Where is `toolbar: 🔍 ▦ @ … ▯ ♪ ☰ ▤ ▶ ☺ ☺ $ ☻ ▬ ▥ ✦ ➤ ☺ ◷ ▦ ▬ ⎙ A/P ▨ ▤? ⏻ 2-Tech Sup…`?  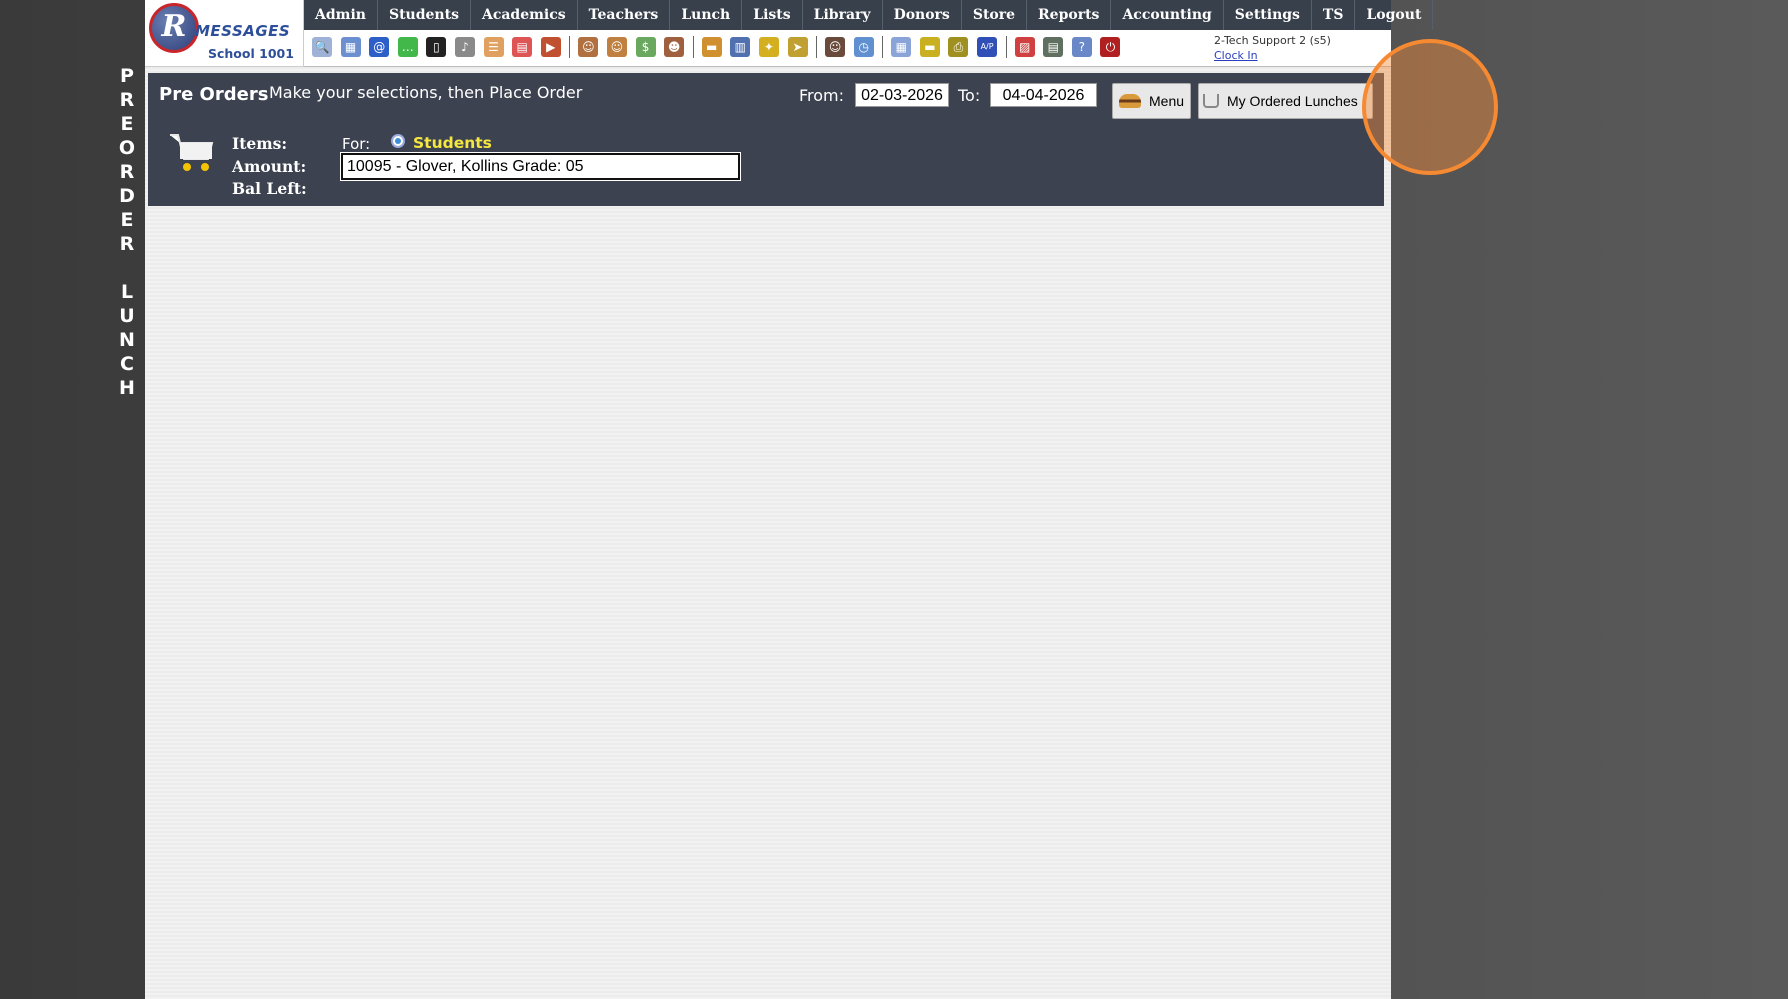
toolbar: 🔍 ▦ @ … ▯ ♪ ☰ ▤ ▶ ☺ ☺ $ ☻ ▬ ▥ ✦ ➤ ☺ ◷ ▦ ▬ ⎙ A/P ▨ ▤? ⏻ 2-Tech Sup… is located at coordinates (847, 48).